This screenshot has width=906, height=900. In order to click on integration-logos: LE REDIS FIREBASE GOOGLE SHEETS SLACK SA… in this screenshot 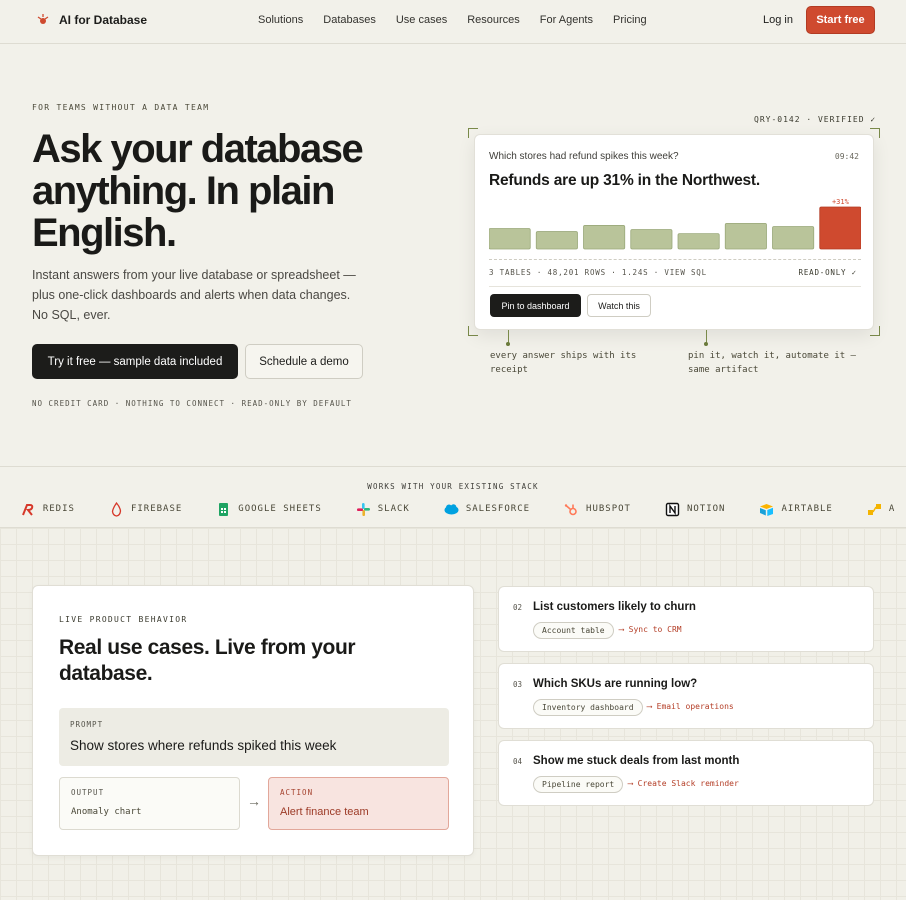, I will do `click(453, 509)`.